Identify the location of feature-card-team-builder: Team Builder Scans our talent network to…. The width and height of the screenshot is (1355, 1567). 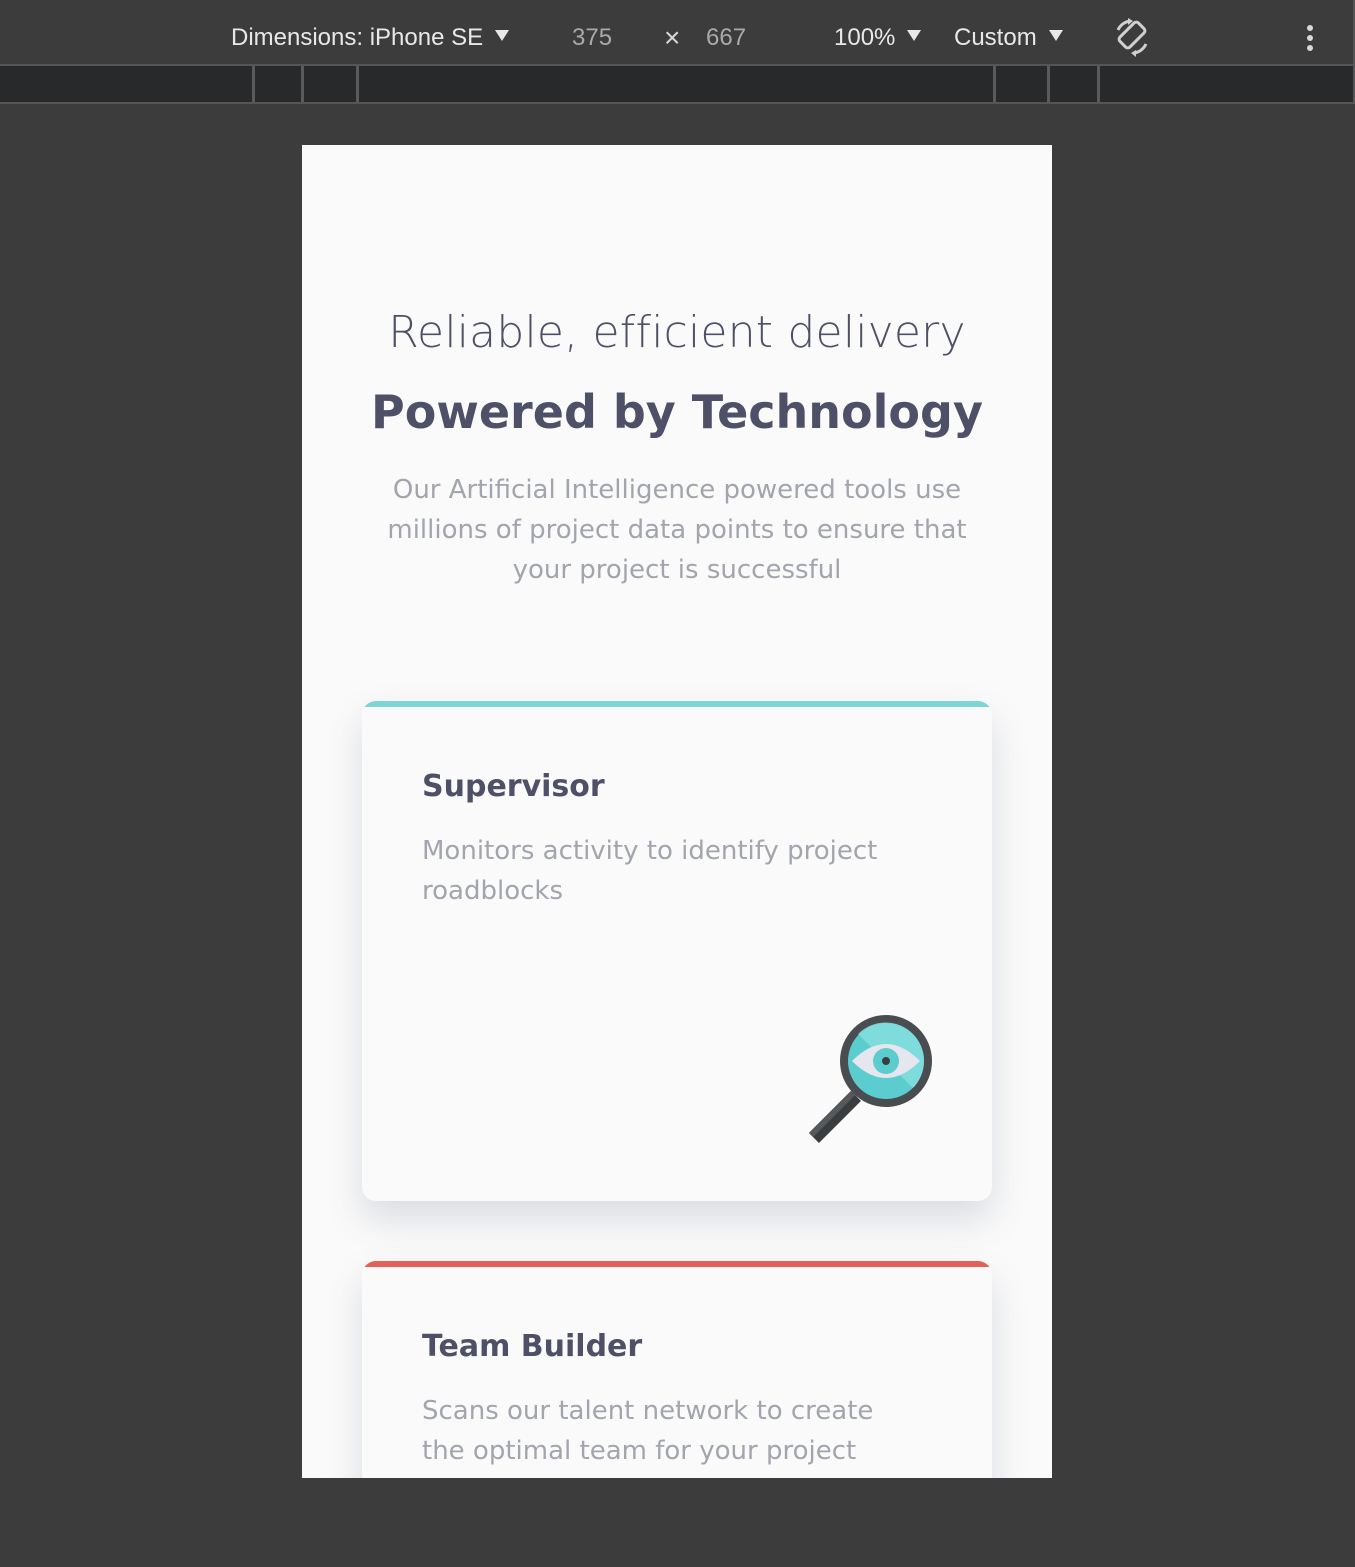
(677, 1369).